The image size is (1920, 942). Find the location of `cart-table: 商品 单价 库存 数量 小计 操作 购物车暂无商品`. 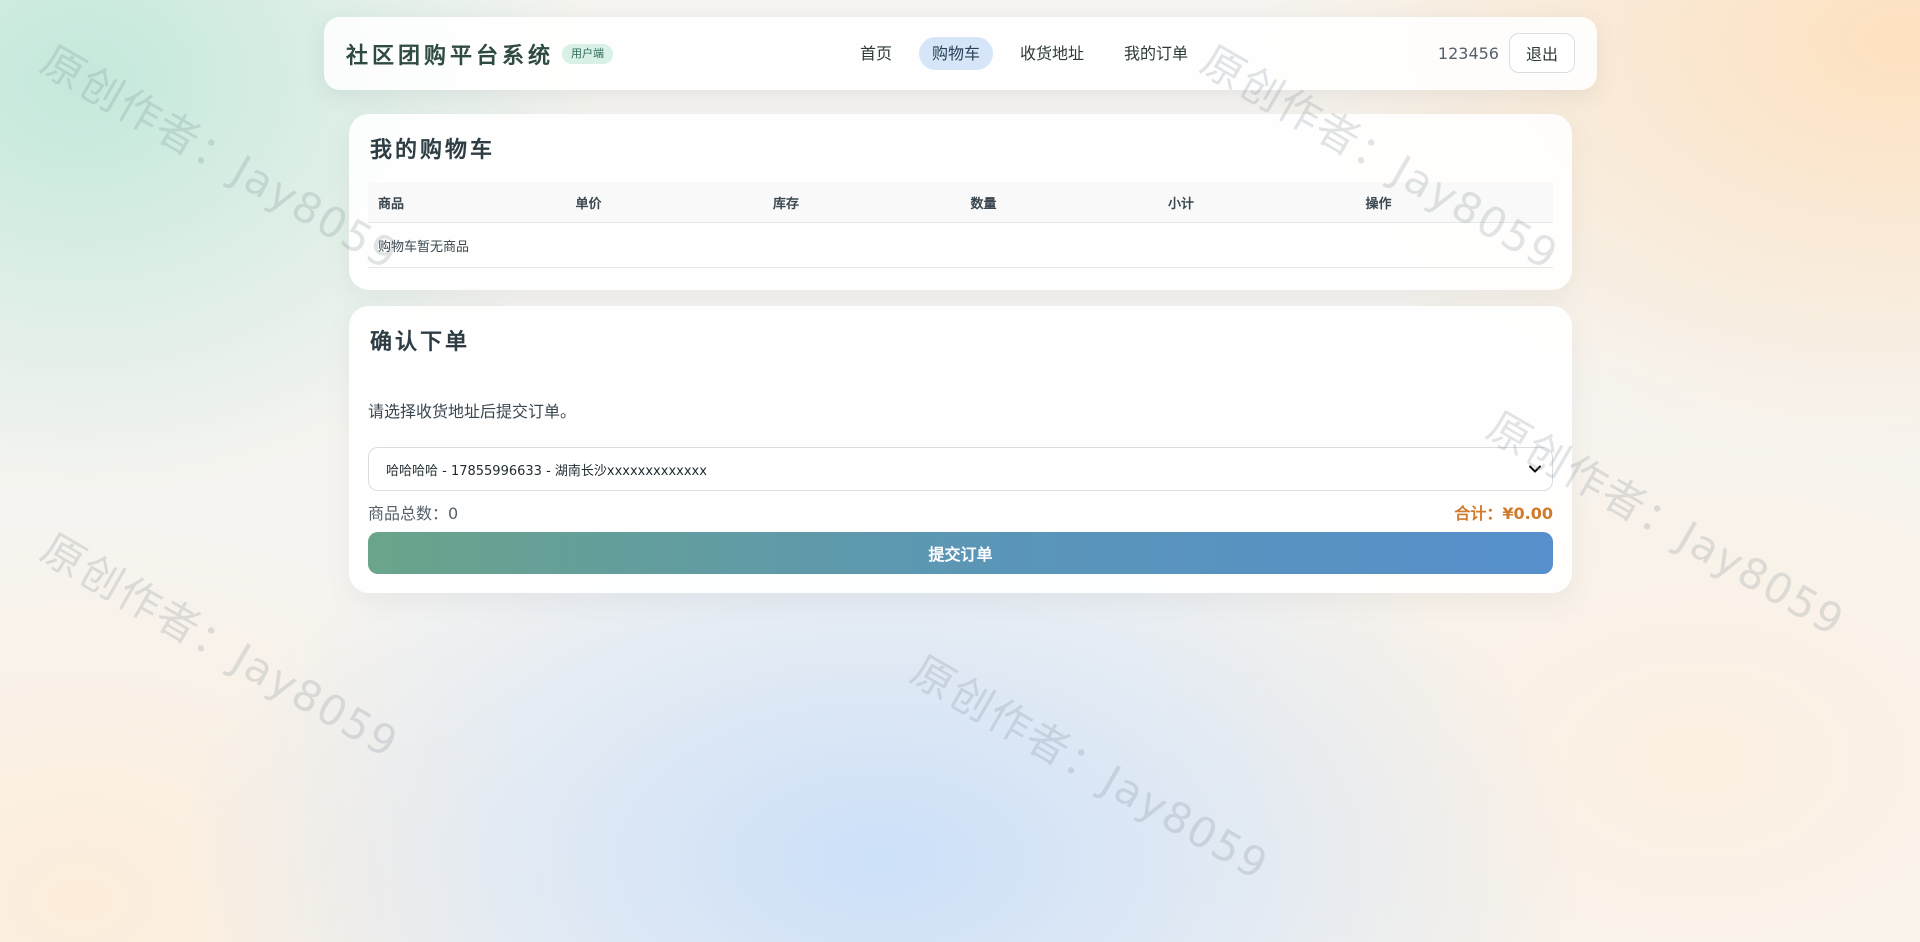

cart-table: 商品 单价 库存 数量 小计 操作 购物车暂无商品 is located at coordinates (960, 225).